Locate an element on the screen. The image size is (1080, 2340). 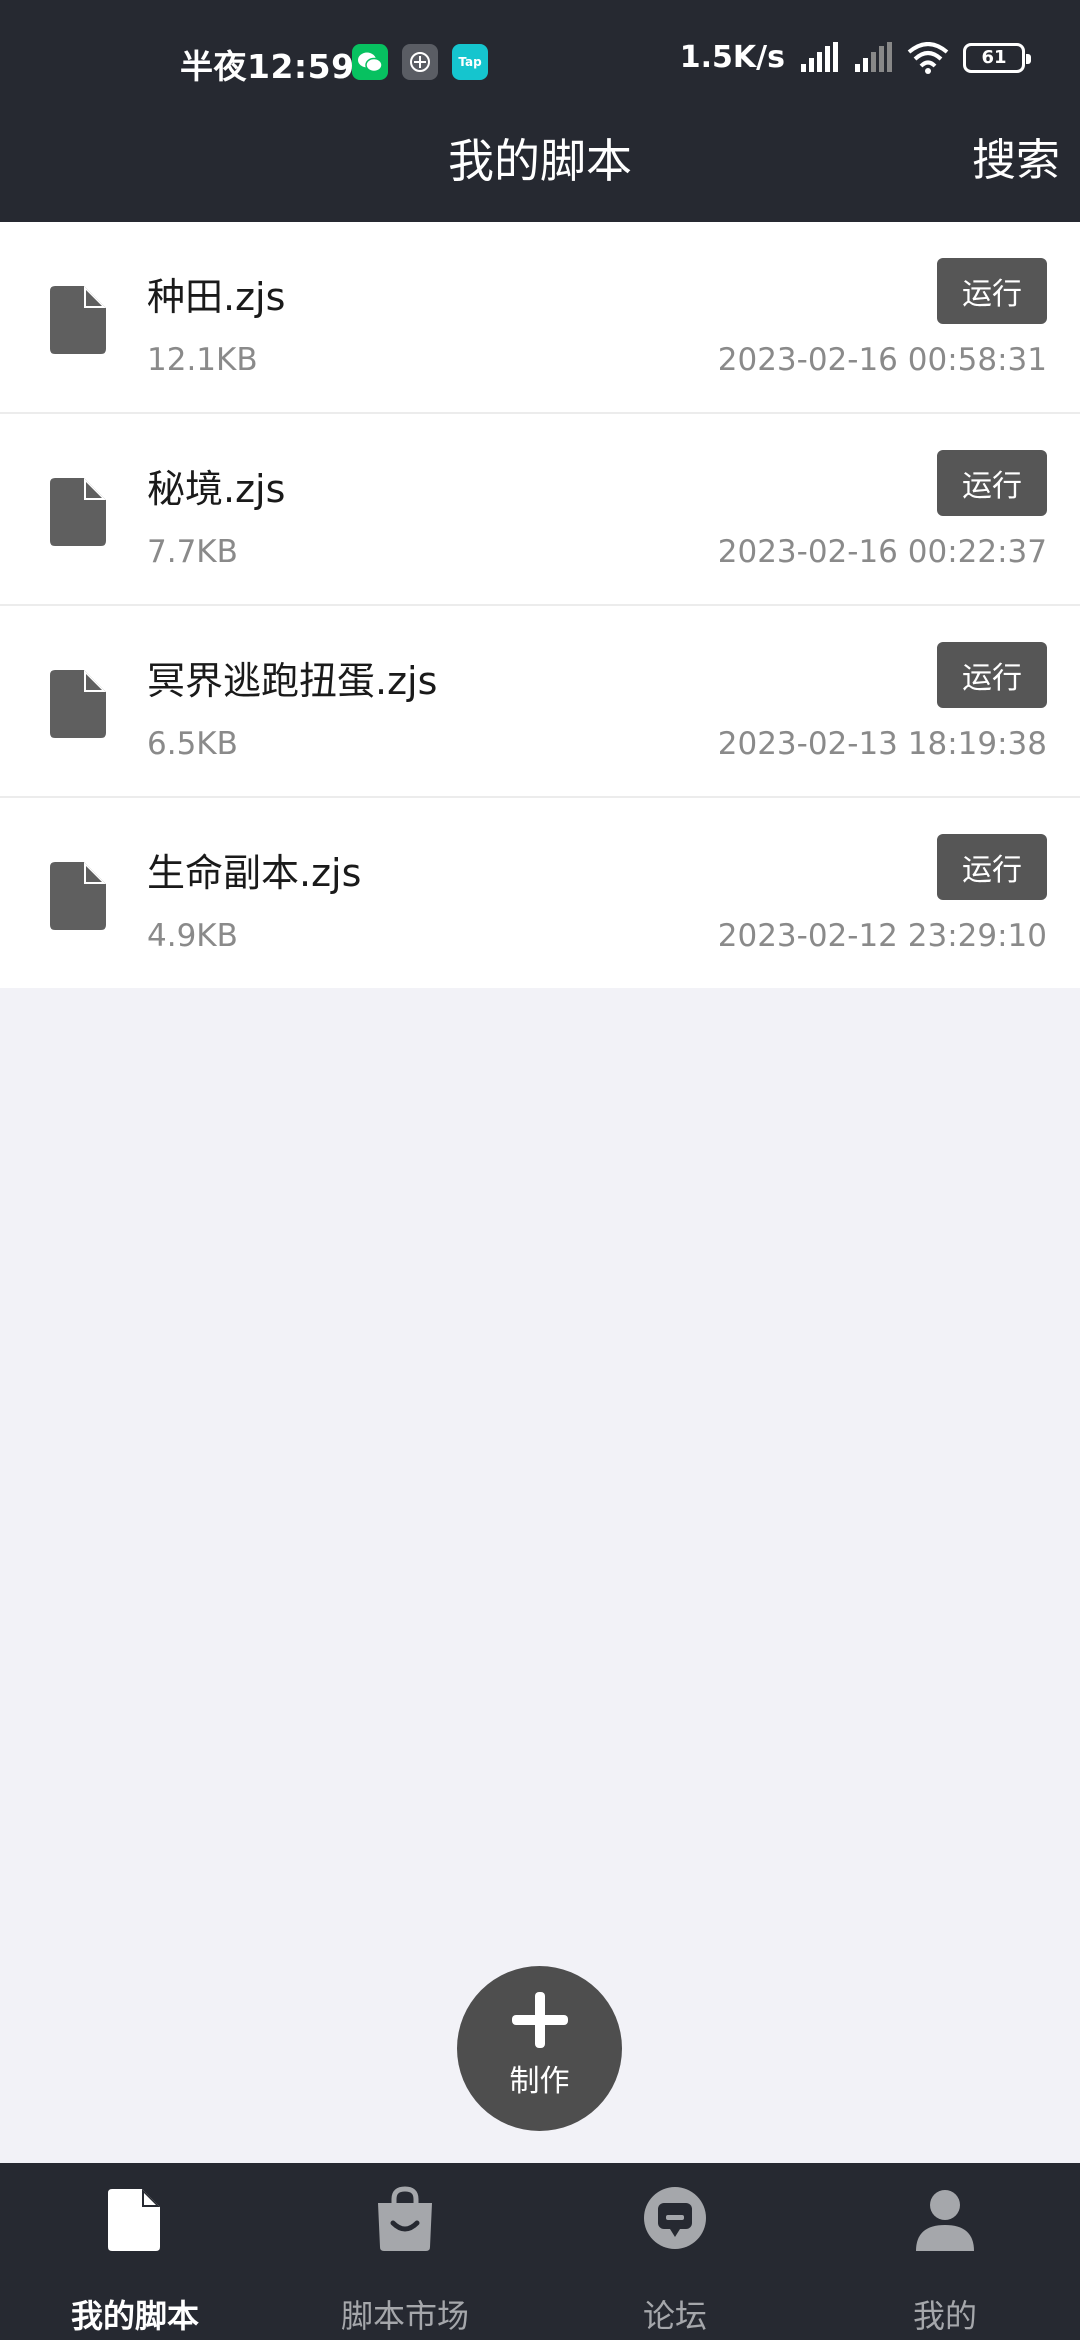
nav-label: 脚本市场 is located at coordinates (404, 2316).